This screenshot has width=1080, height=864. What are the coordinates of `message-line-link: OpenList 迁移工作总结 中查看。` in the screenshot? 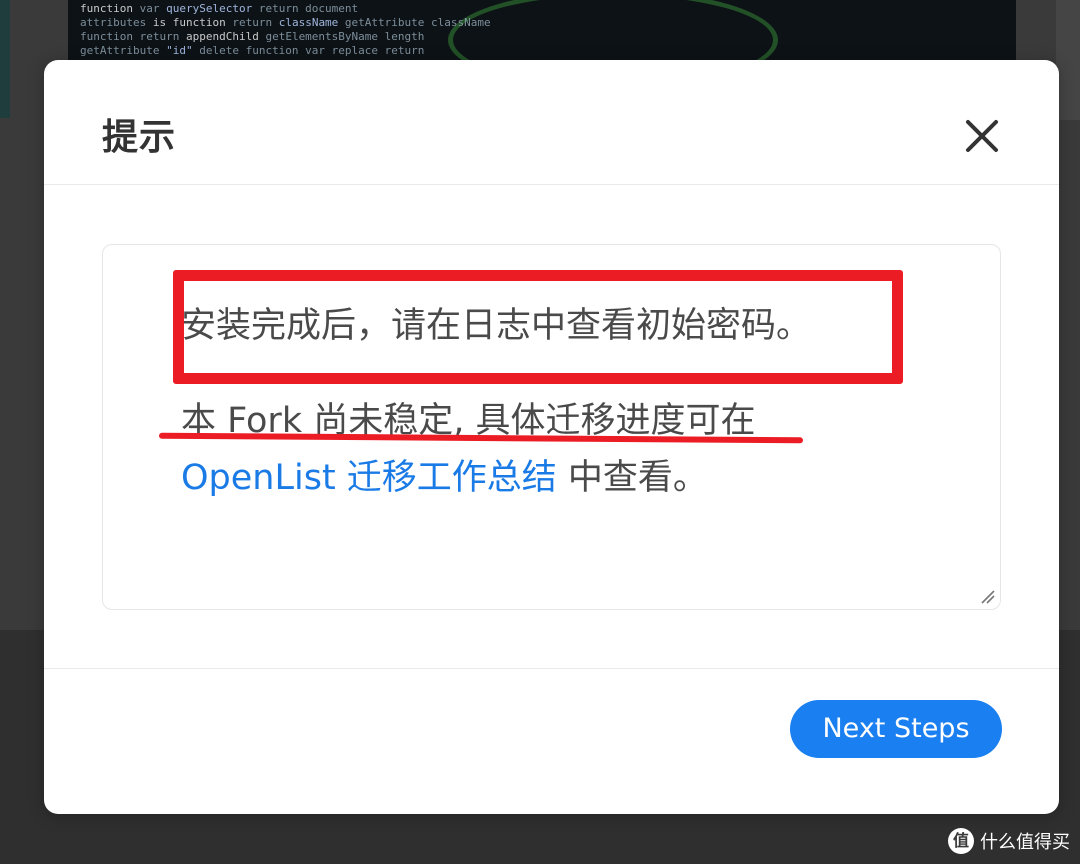 It's located at (444, 474).